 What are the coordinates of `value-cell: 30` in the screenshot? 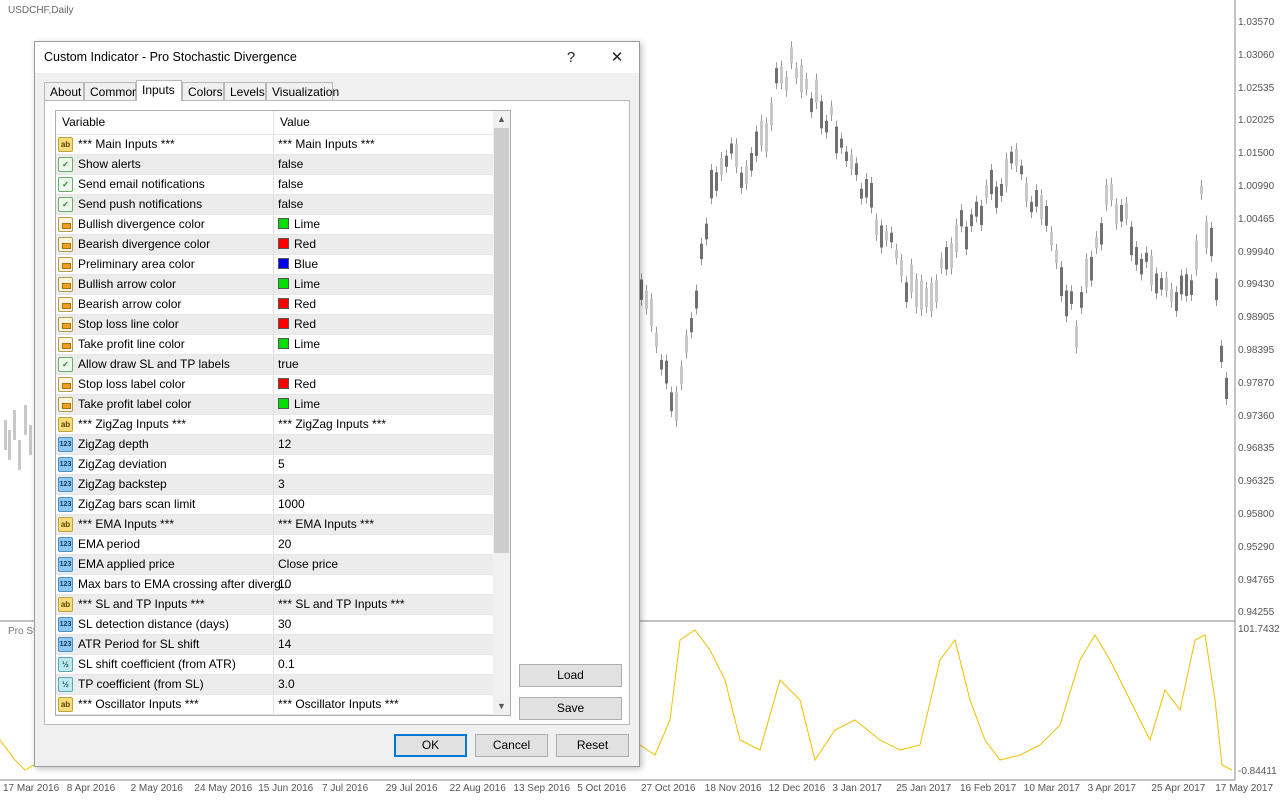 It's located at (383, 624).